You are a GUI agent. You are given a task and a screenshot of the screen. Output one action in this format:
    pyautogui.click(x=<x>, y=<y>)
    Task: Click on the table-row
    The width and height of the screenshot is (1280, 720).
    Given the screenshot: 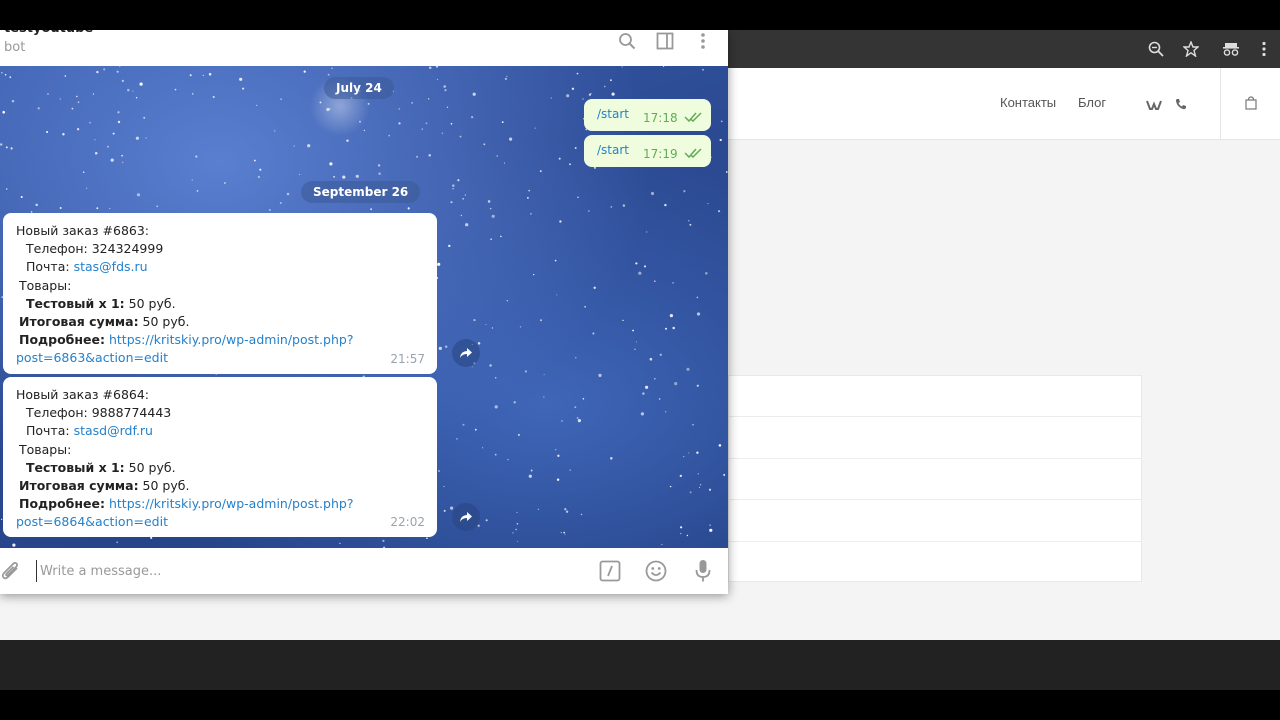 What is the action you would take?
    pyautogui.click(x=935, y=562)
    